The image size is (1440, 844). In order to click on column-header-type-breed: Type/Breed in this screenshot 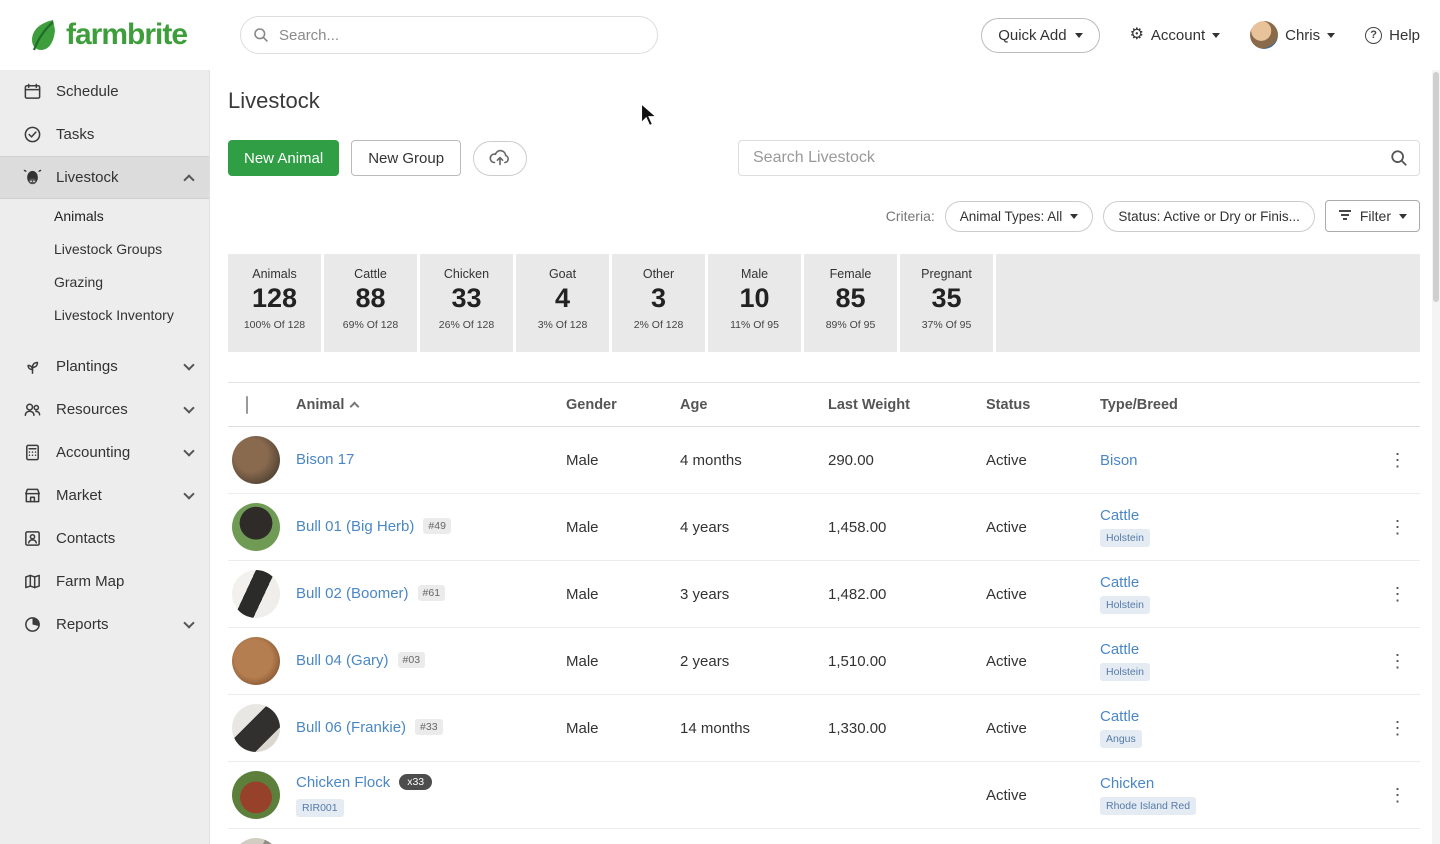, I will do `click(1238, 405)`.